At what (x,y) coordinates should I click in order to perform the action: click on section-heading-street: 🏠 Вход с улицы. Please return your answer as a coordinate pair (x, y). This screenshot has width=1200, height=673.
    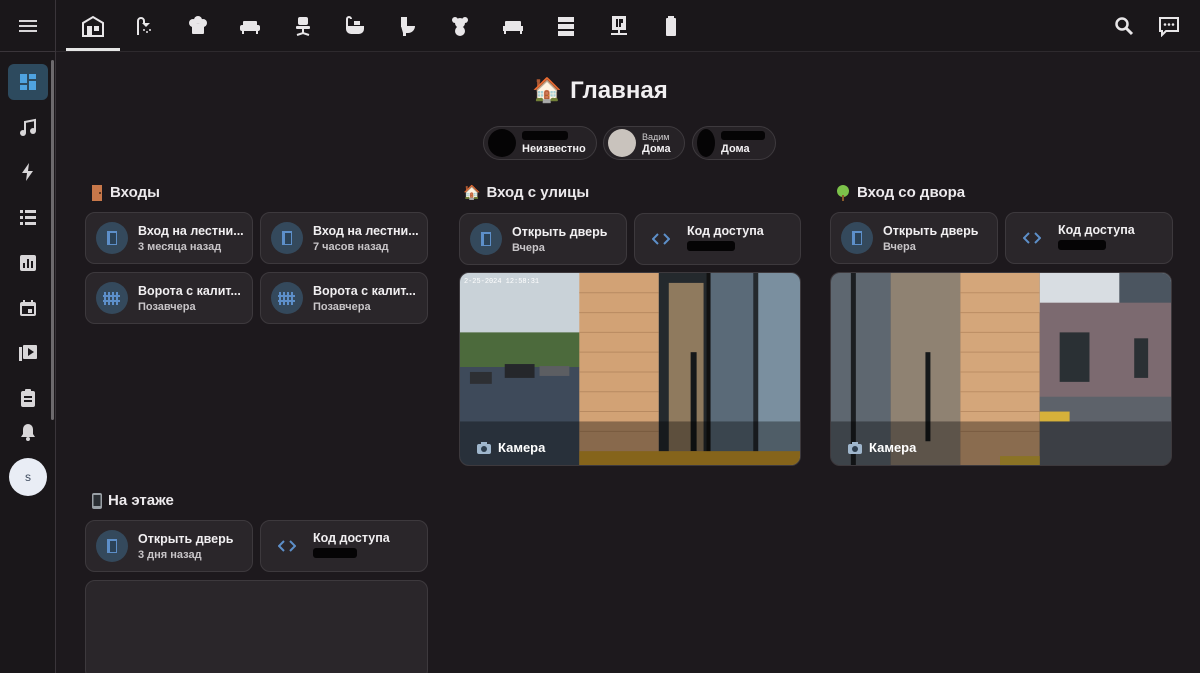
    Looking at the image, I should click on (526, 192).